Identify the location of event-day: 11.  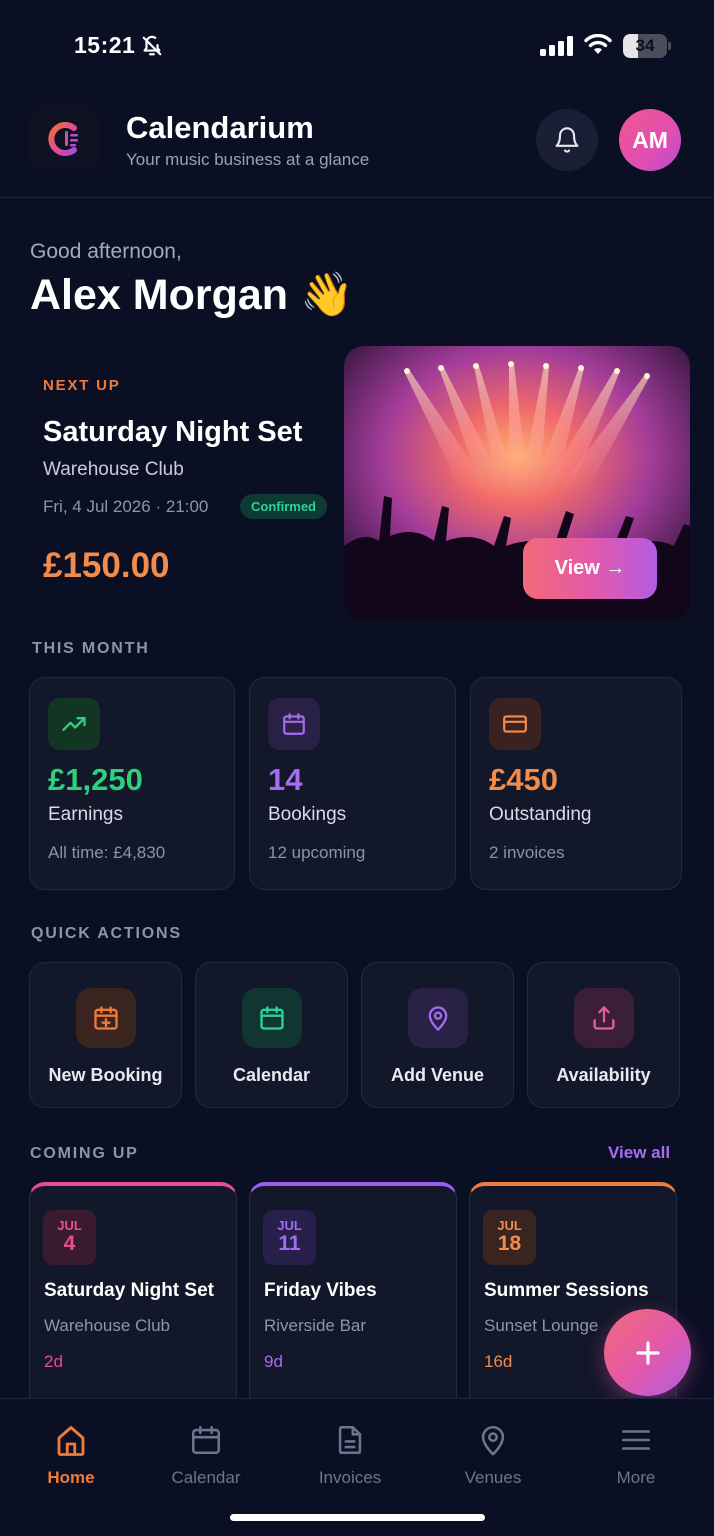
(289, 1243).